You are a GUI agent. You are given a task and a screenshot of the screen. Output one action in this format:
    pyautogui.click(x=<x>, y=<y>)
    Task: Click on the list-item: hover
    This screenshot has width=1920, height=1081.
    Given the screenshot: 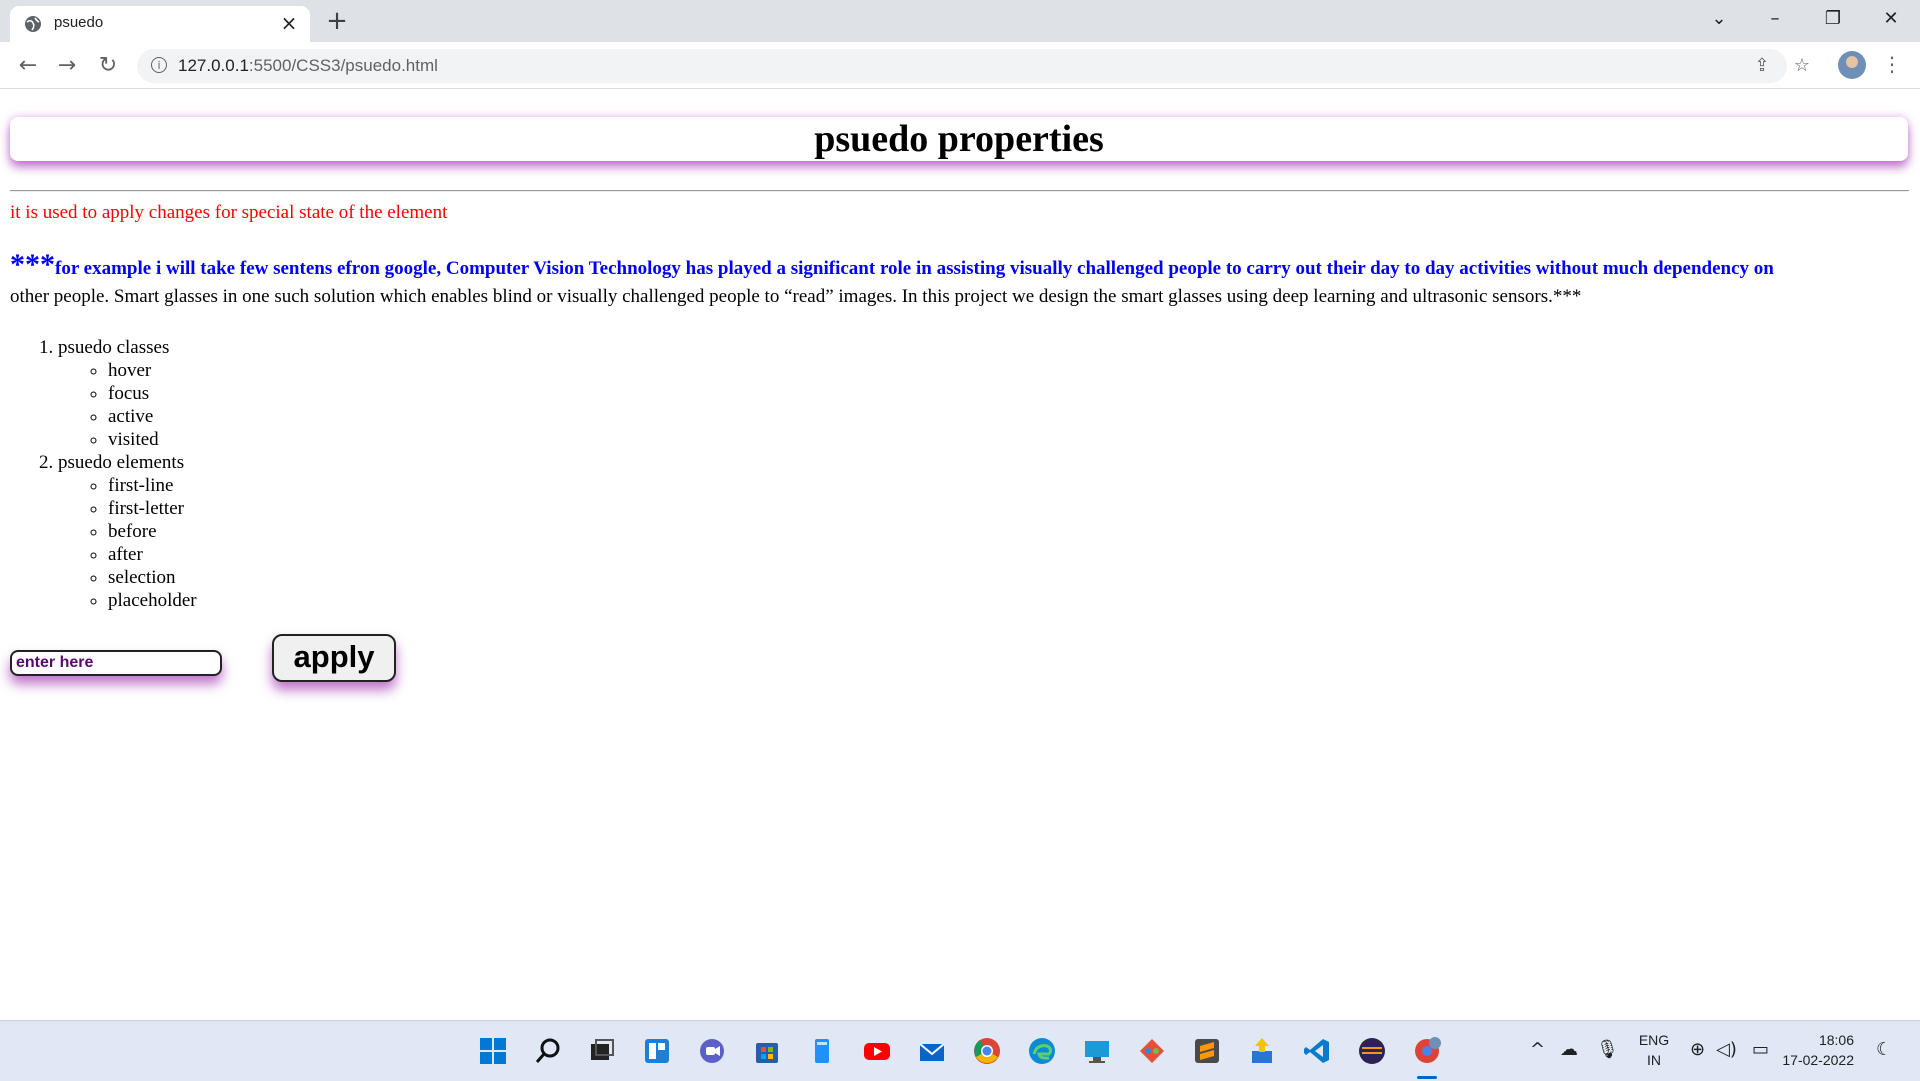 What is the action you would take?
    pyautogui.click(x=152, y=370)
    